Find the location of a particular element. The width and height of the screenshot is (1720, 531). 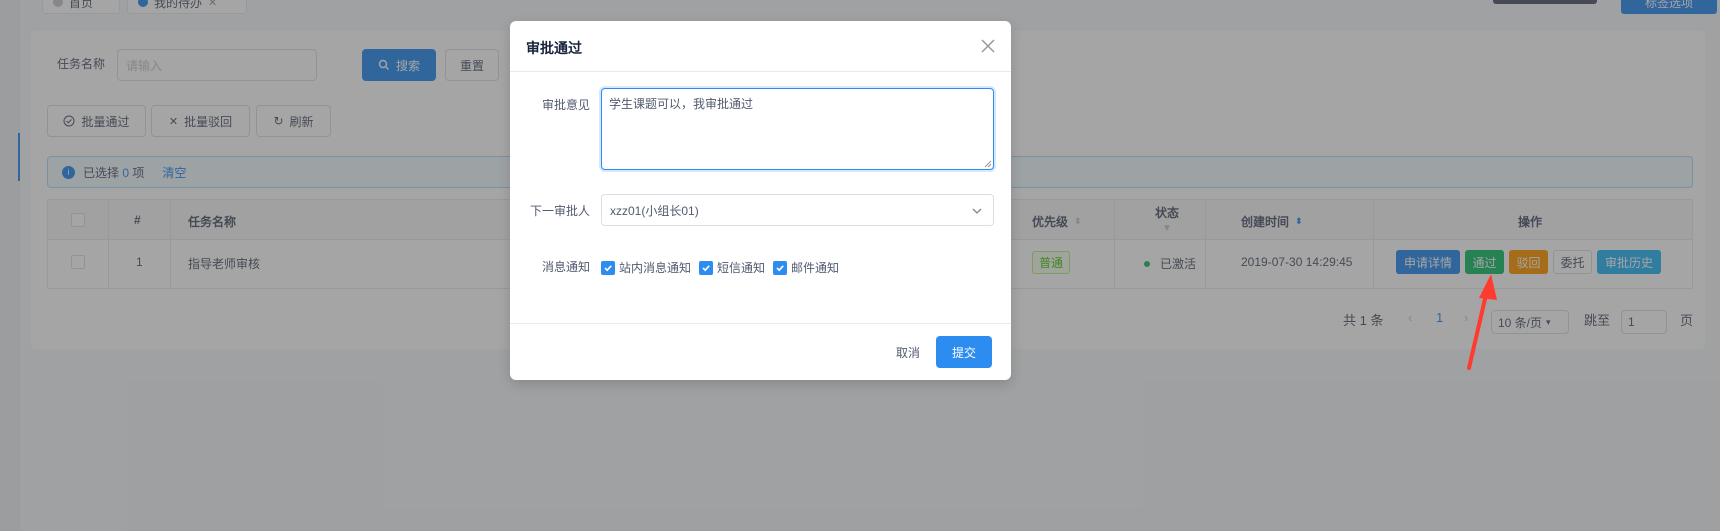

modal-header: 审批通过 is located at coordinates (760, 46).